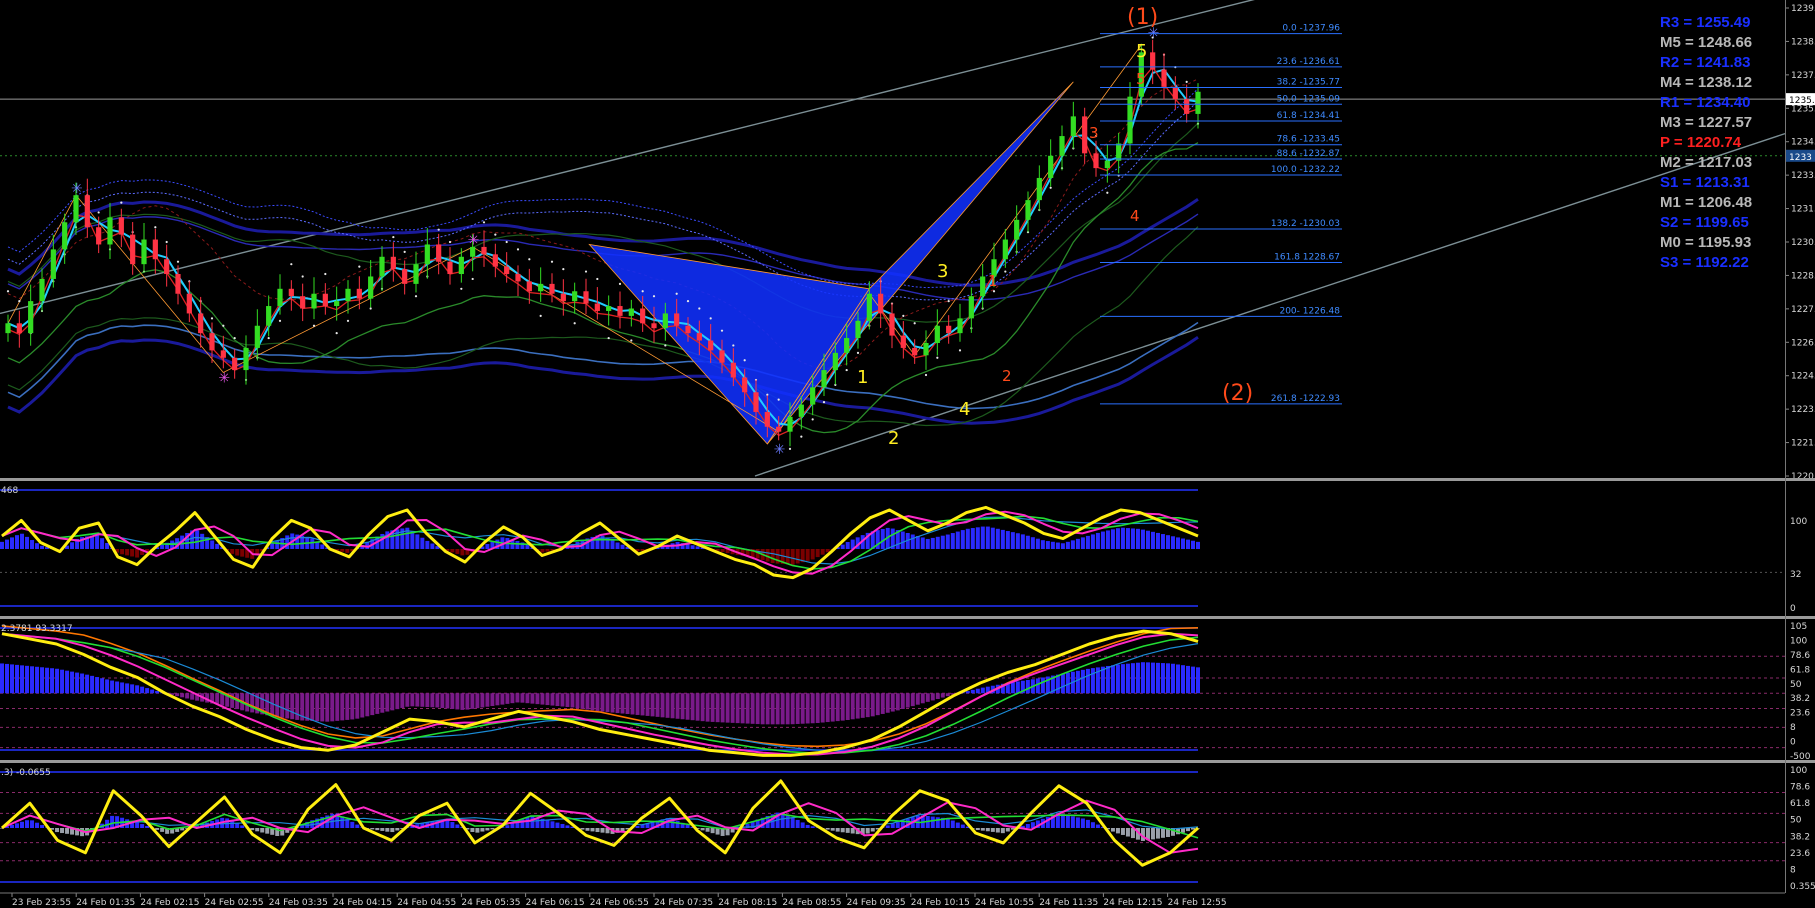 This screenshot has height=908, width=1815. What do you see at coordinates (224, 378) in the screenshot?
I see `fractal-marker: ✳` at bounding box center [224, 378].